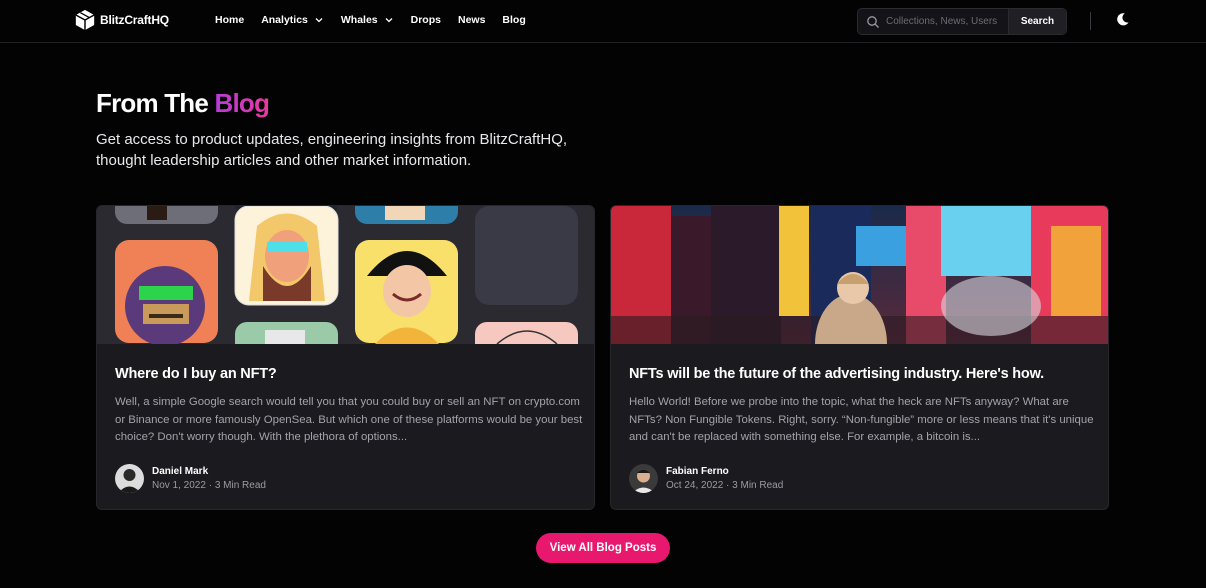 The image size is (1206, 588). Describe the element at coordinates (85, 20) in the screenshot. I see `logo-cube-icon` at that location.